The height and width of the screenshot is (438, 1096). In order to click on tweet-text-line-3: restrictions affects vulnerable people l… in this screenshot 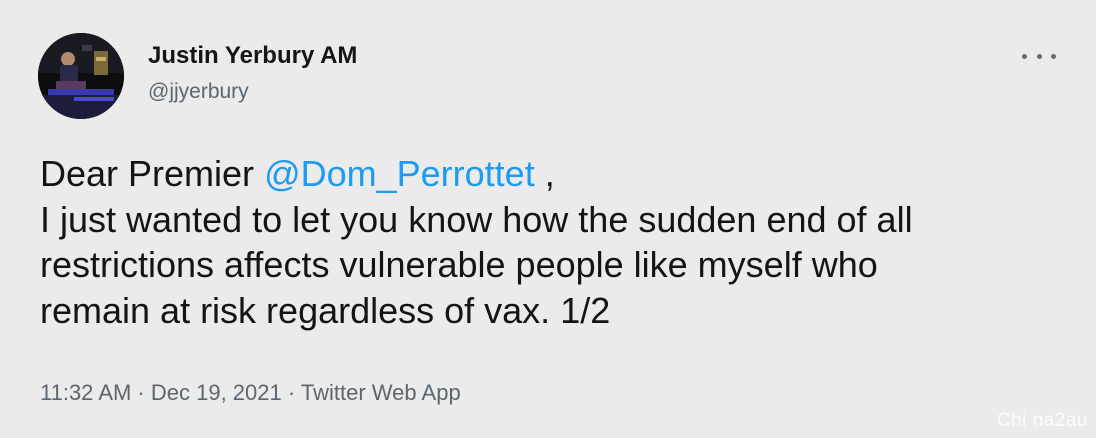, I will do `click(459, 264)`.